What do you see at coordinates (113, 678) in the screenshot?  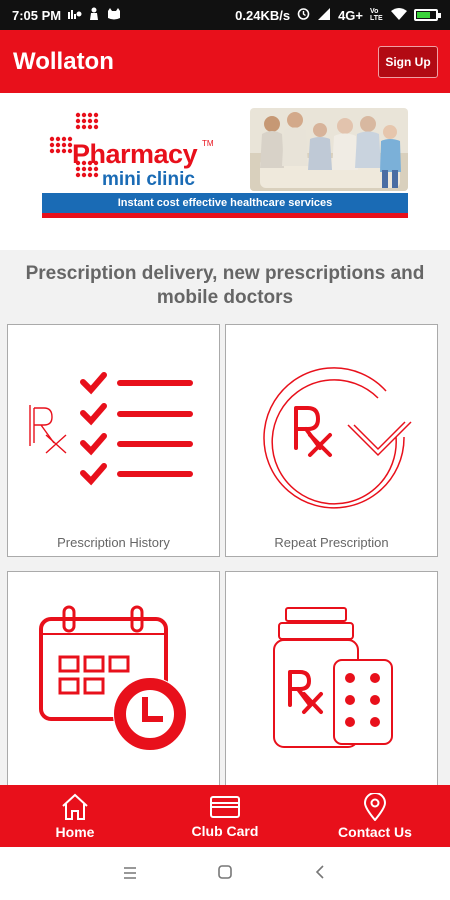 I see `calendar-clock-icon` at bounding box center [113, 678].